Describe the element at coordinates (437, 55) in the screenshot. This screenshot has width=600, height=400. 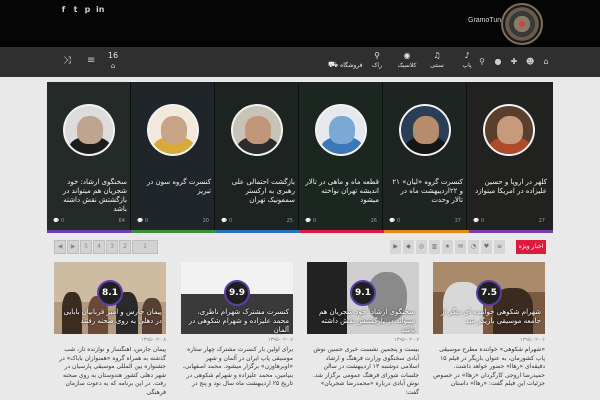
I see `music-icon: ♫` at that location.